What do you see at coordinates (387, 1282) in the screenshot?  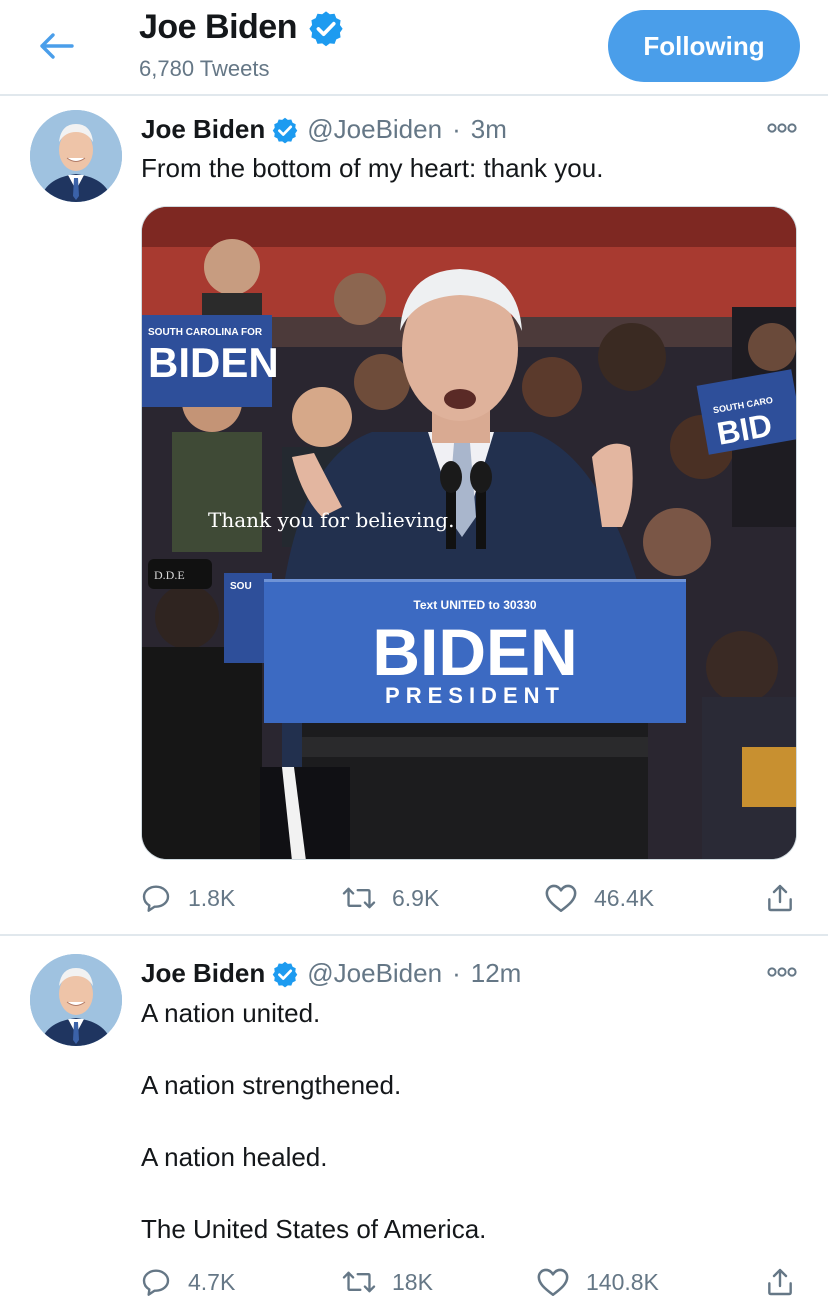 I see `retweet-button: 18K` at bounding box center [387, 1282].